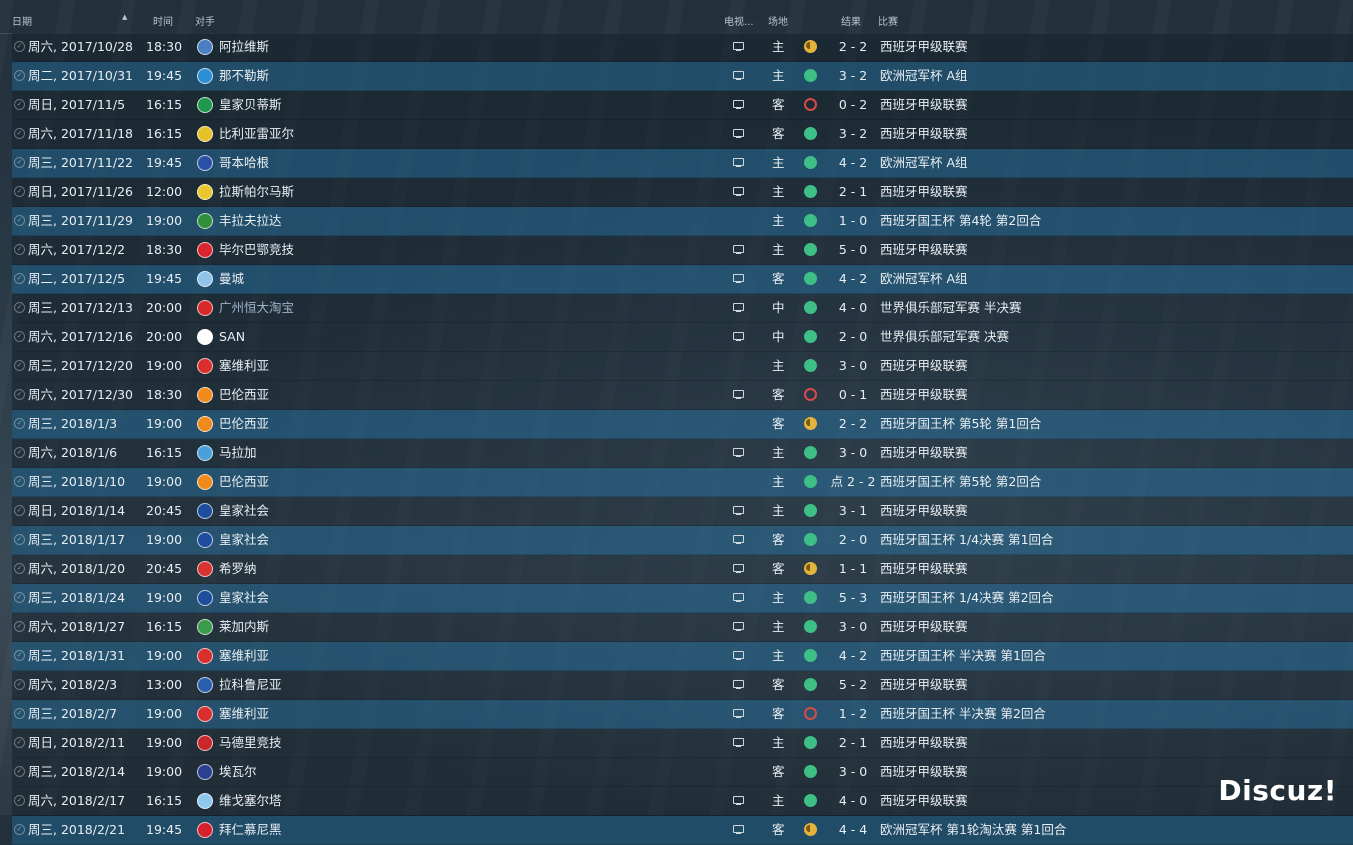 The width and height of the screenshot is (1353, 845). Describe the element at coordinates (682, 801) in the screenshot. I see `fixture-row: ✓ 周六, 2018/2/17 16:15 维戈塞尔塔 主 4 - 0 西班牙甲级联赛` at that location.